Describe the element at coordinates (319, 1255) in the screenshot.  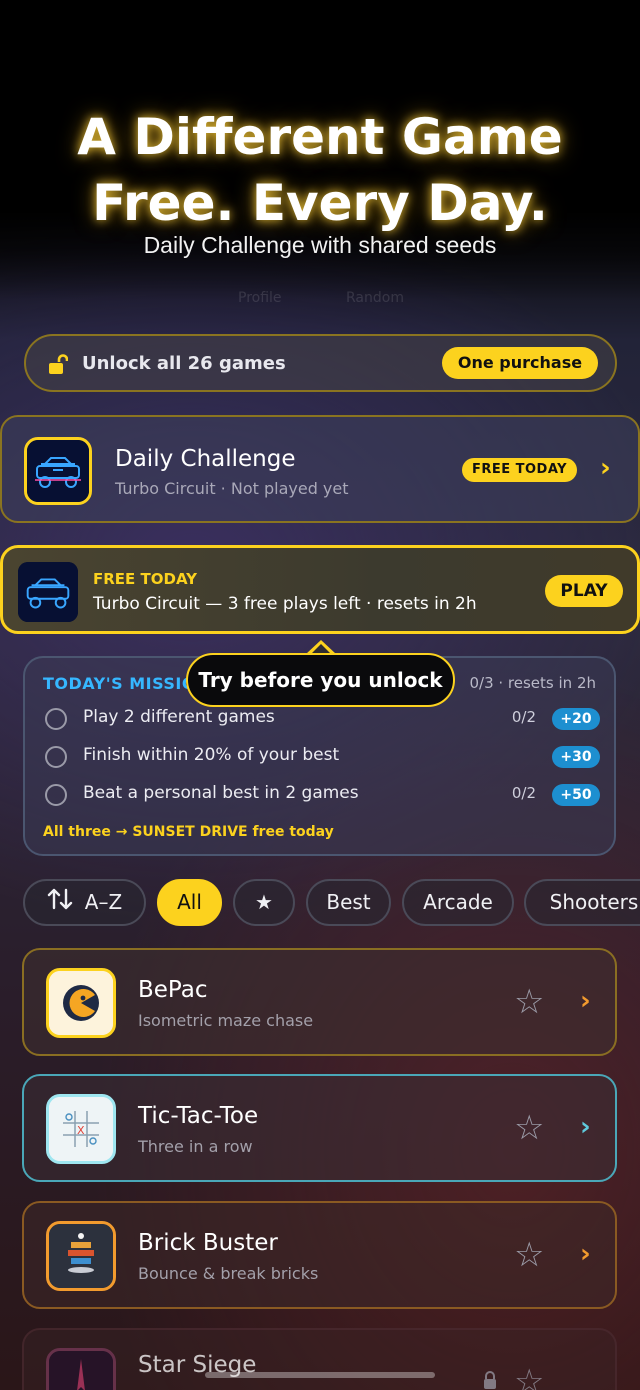
I see `game-row-brick-buster: Brick Buster Bounce & break bricks ☆ ›` at that location.